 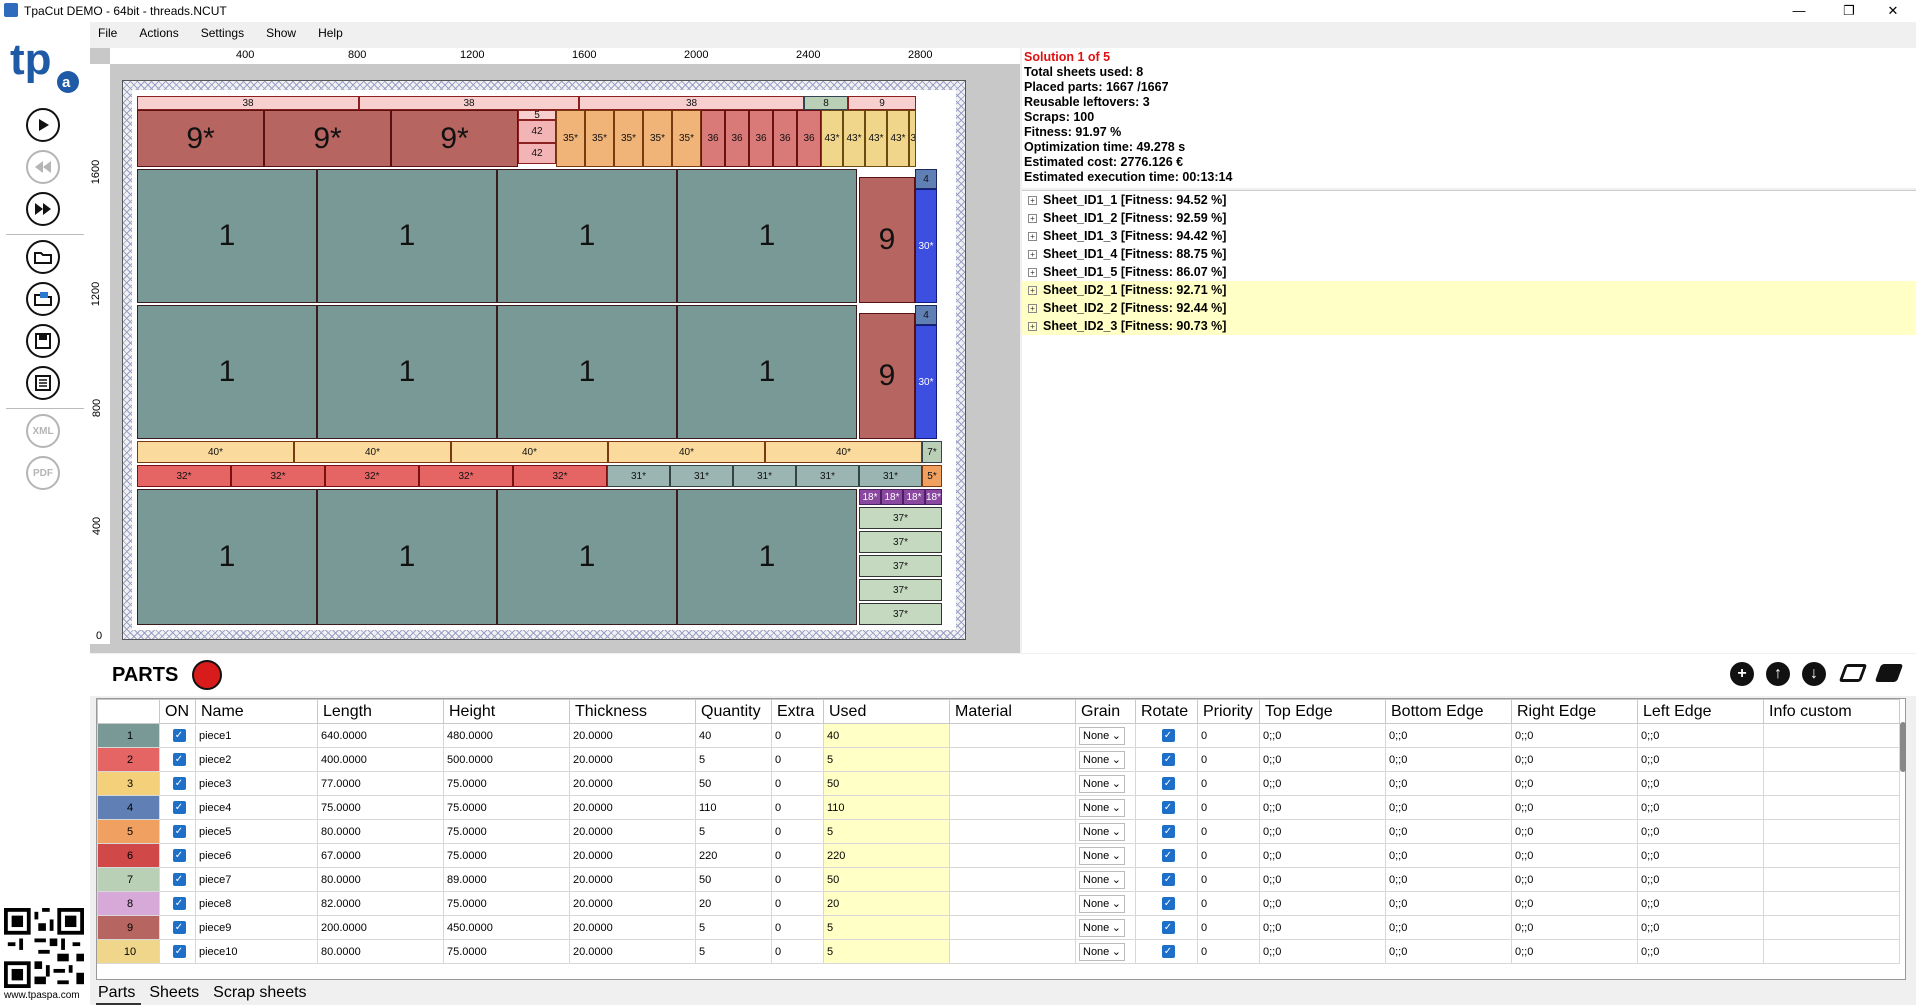 I want to click on column-header: Length, so click(x=380, y=711).